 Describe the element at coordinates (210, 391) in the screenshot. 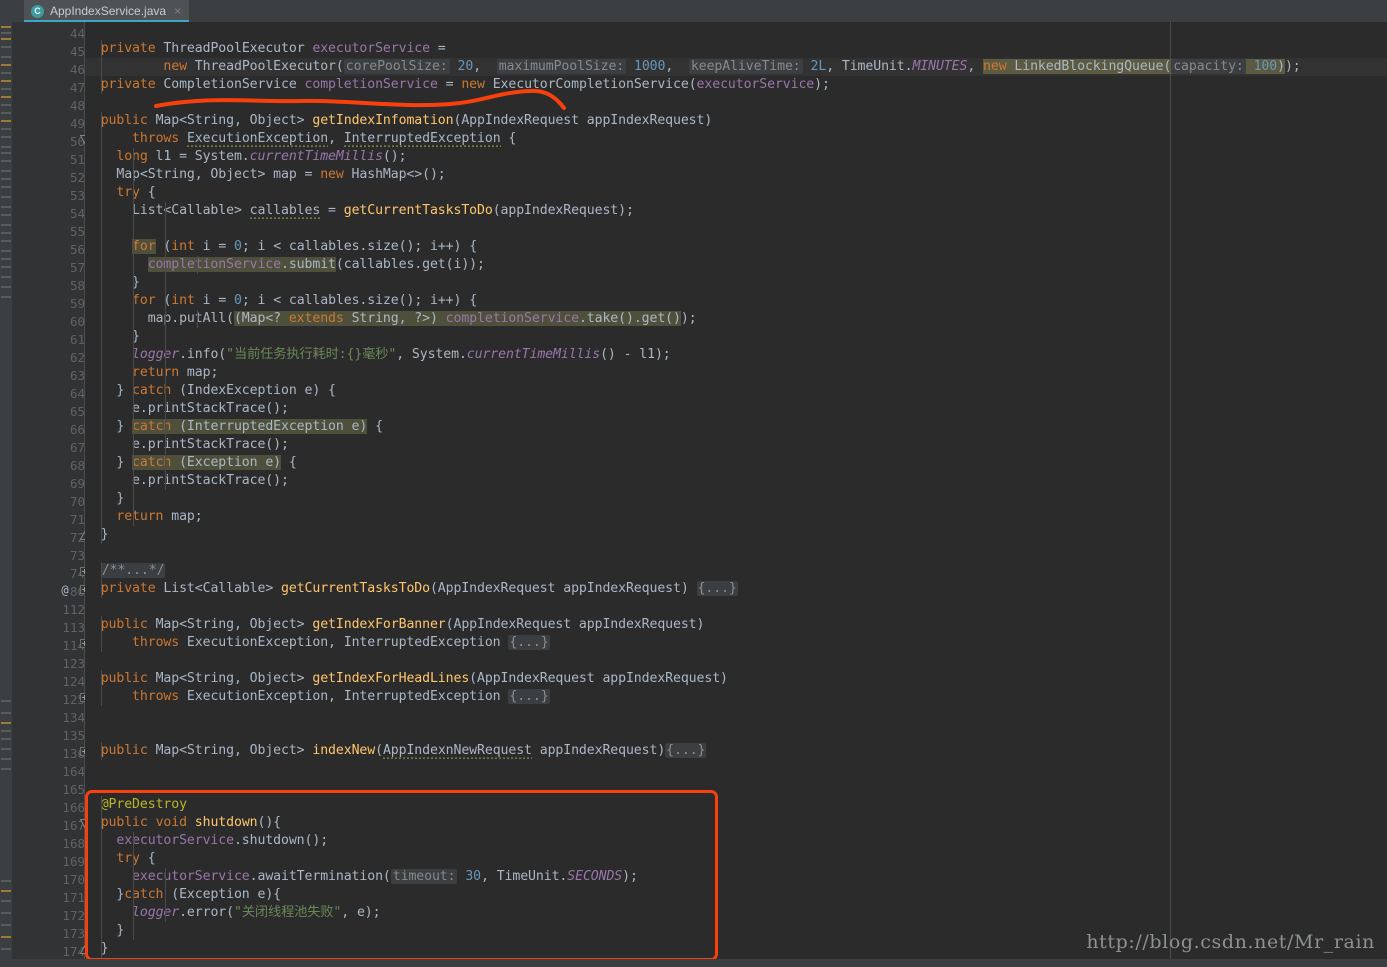

I see `code-line: } catch (IndexException e) {` at that location.